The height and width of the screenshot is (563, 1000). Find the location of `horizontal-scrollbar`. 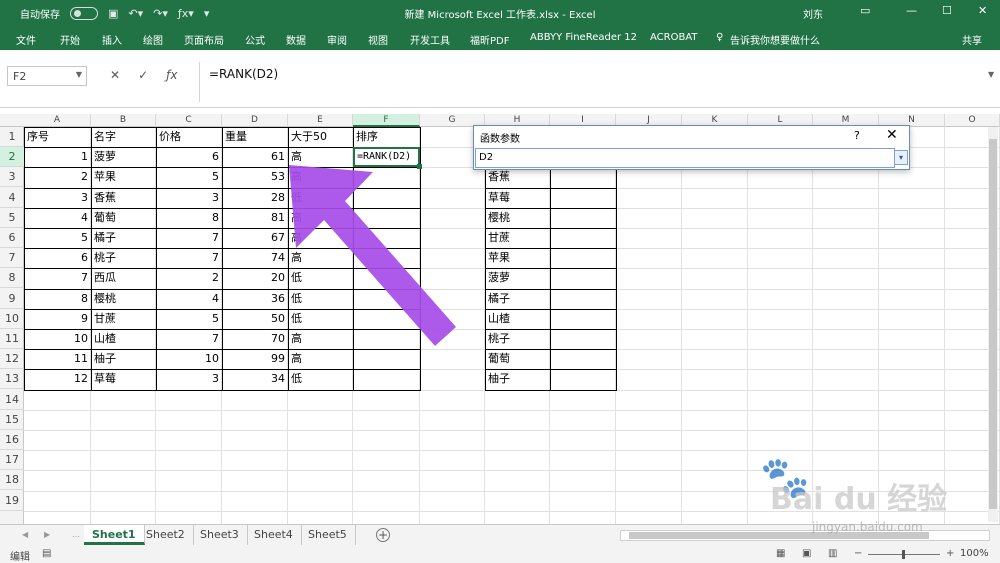

horizontal-scrollbar is located at coordinates (805, 535).